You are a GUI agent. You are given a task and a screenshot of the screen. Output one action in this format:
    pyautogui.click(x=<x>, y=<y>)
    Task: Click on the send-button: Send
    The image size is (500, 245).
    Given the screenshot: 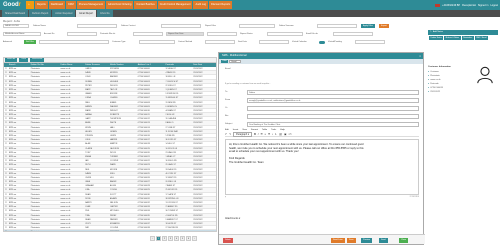 What is the action you would take?
    pyautogui.click(x=383, y=240)
    